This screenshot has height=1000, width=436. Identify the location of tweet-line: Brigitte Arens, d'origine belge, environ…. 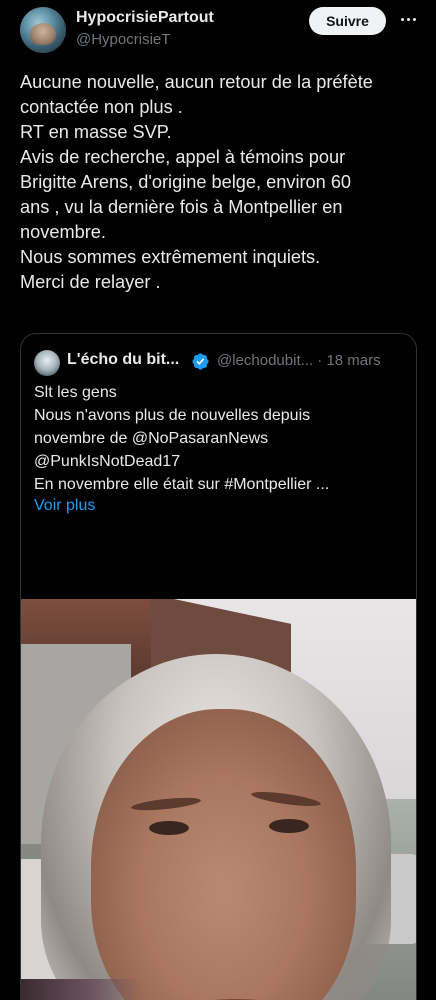
(186, 182).